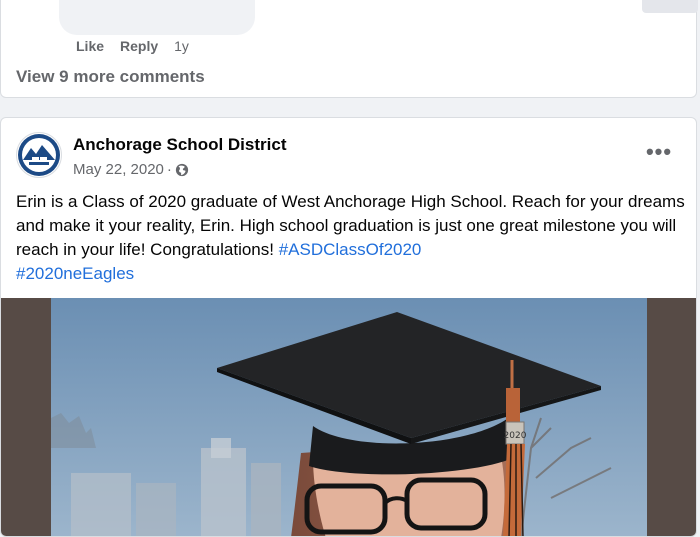  I want to click on globe-icon, so click(182, 169).